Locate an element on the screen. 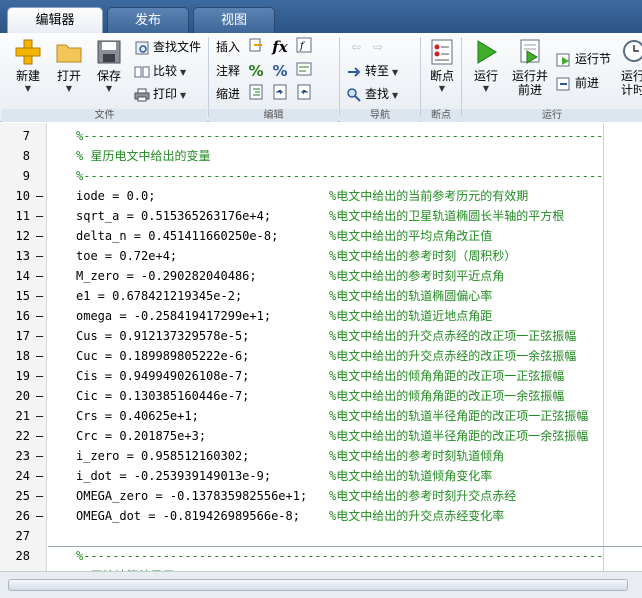  print-button: 打印 ▼ is located at coordinates (160, 94).